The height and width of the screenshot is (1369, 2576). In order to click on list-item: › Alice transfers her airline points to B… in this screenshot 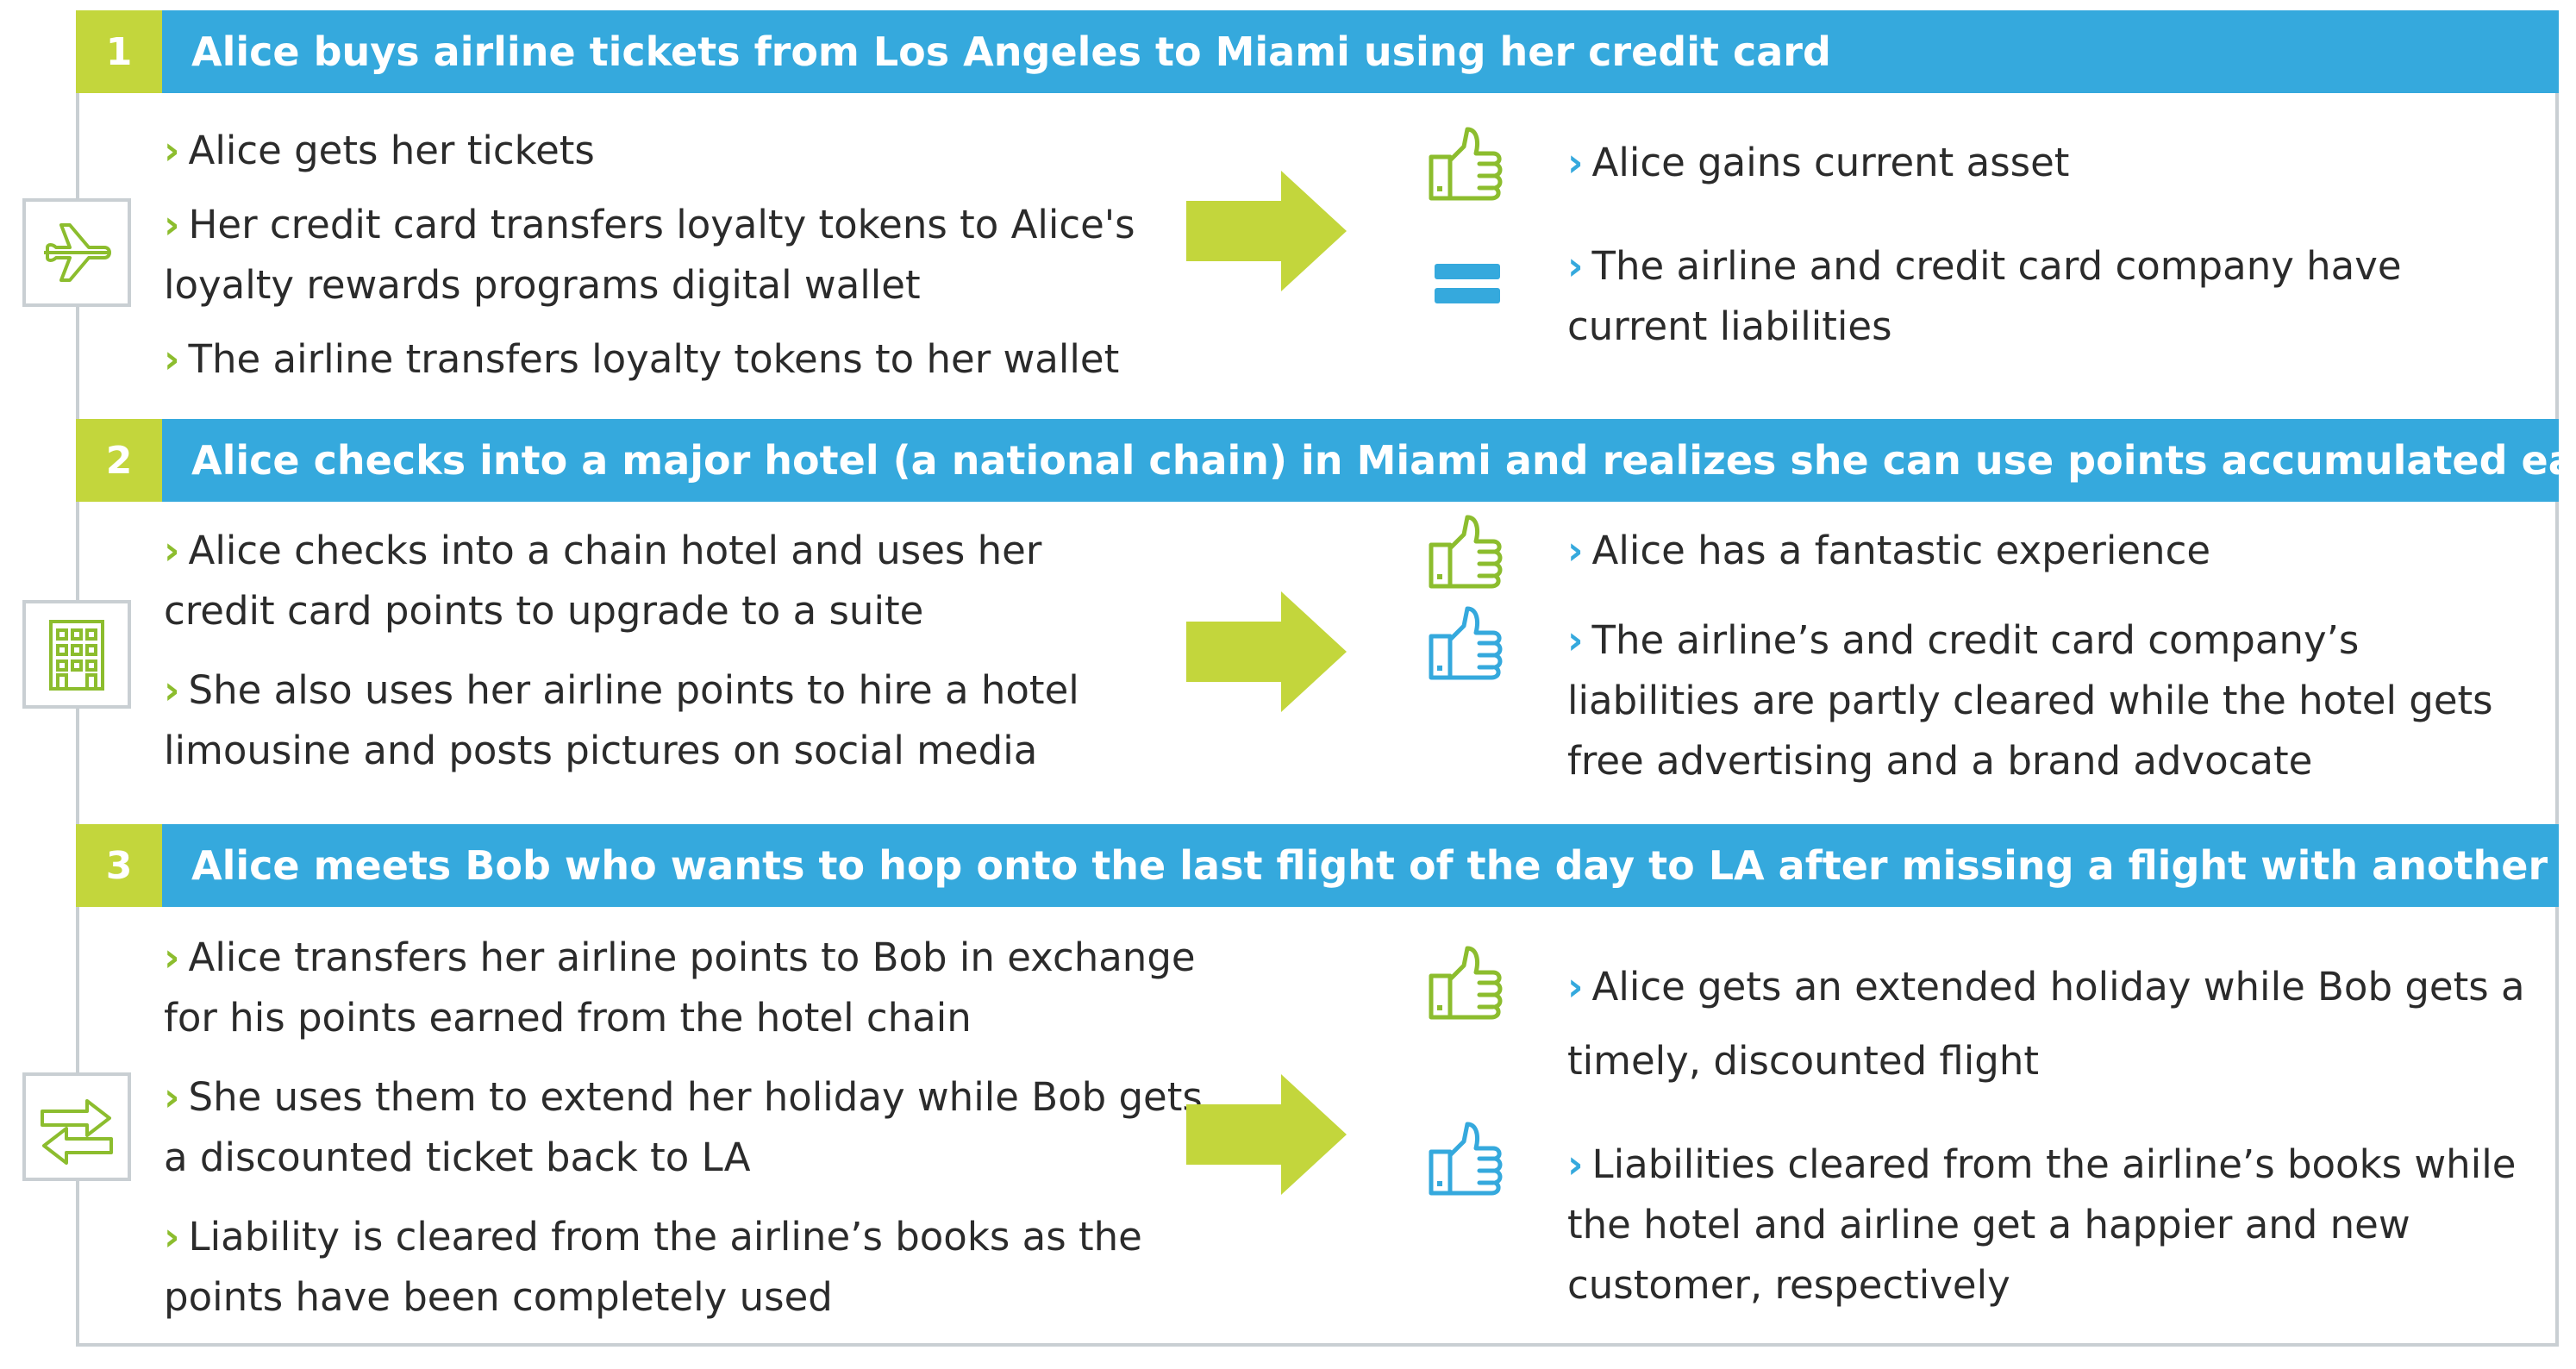, I will do `click(694, 988)`.